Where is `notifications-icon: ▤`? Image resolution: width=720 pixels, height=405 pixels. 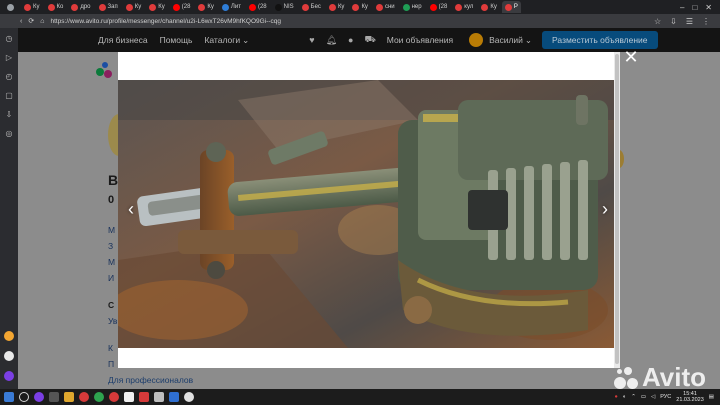 notifications-icon: ▤ is located at coordinates (711, 397).